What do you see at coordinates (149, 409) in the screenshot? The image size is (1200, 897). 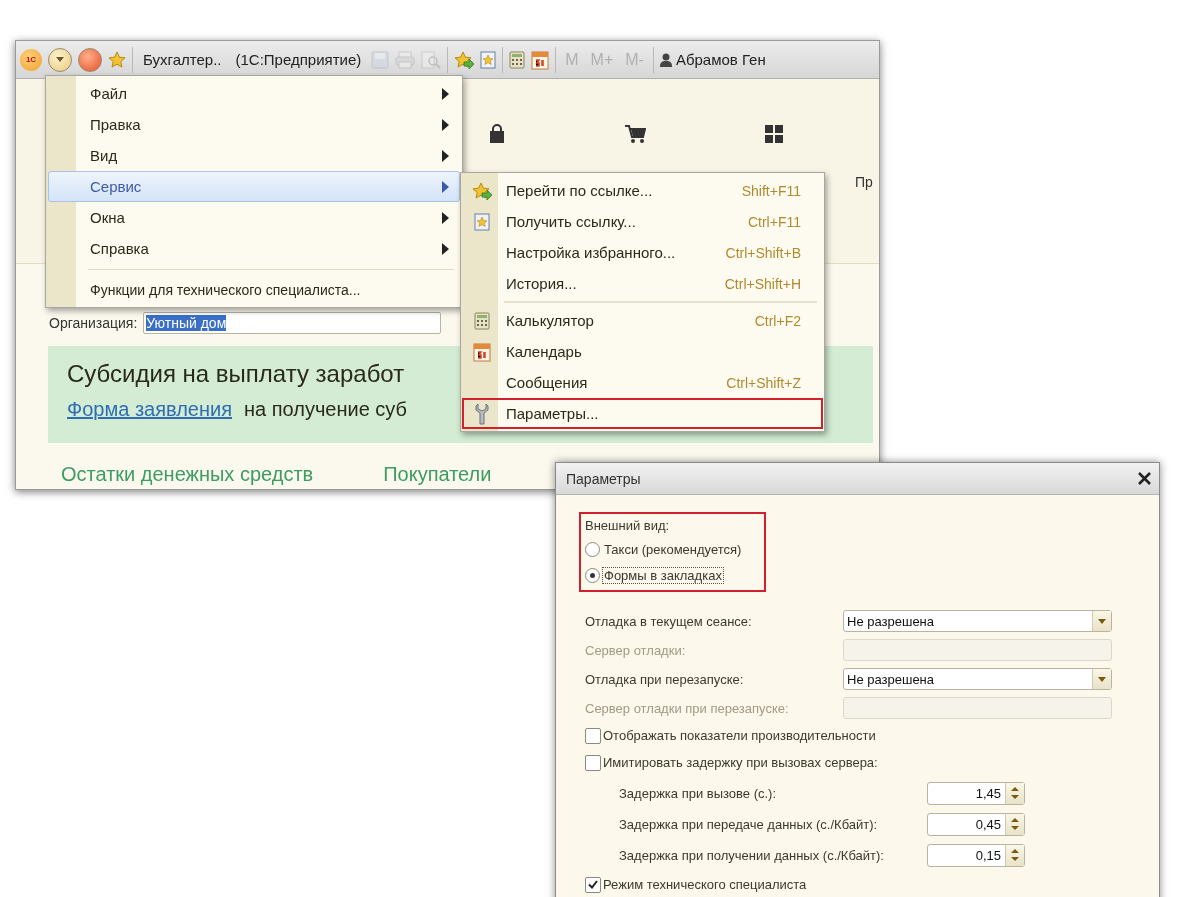 I see `form-link: Форма заявления` at bounding box center [149, 409].